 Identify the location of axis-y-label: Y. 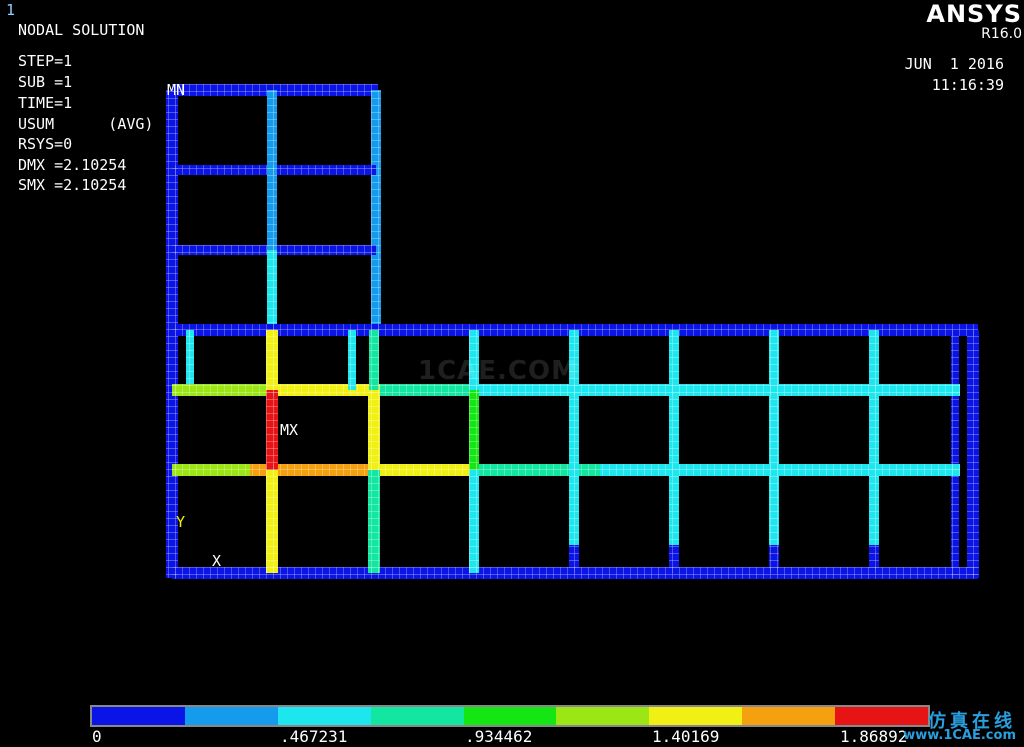
(181, 522).